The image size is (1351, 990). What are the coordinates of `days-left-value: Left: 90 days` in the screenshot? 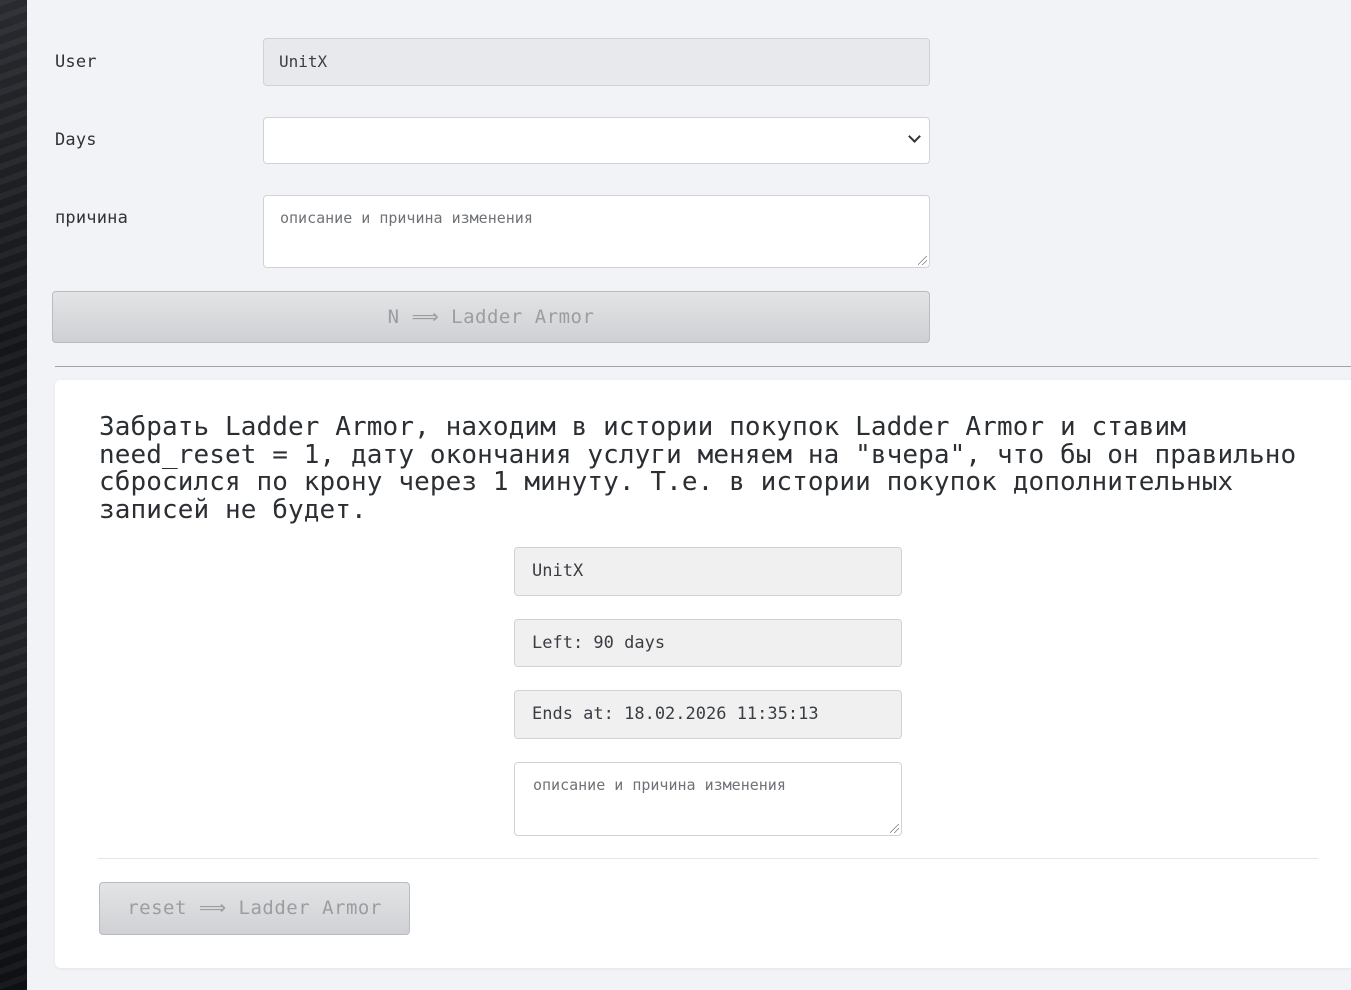 It's located at (599, 643).